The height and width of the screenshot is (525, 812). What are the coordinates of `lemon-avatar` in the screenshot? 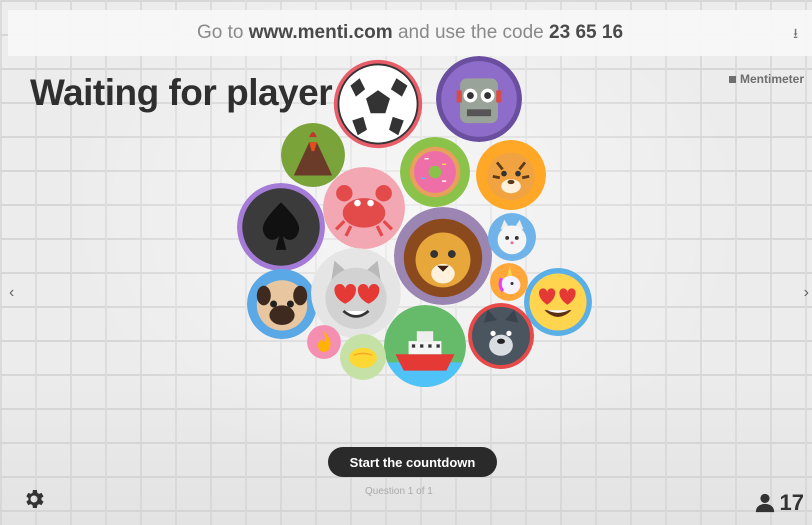 It's located at (363, 357).